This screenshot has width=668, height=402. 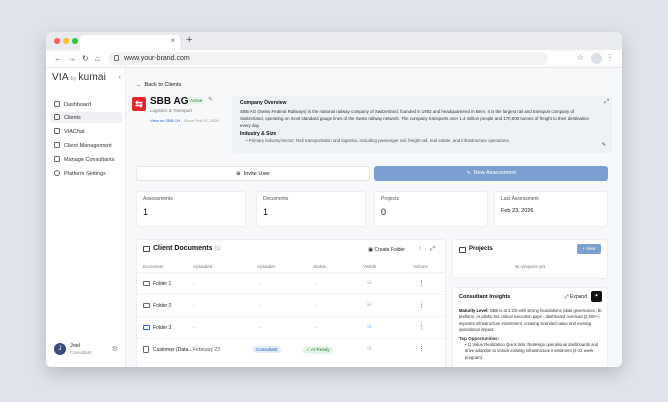 What do you see at coordinates (86, 350) in the screenshot?
I see `user-profile: J Joel Consultant ⚙` at bounding box center [86, 350].